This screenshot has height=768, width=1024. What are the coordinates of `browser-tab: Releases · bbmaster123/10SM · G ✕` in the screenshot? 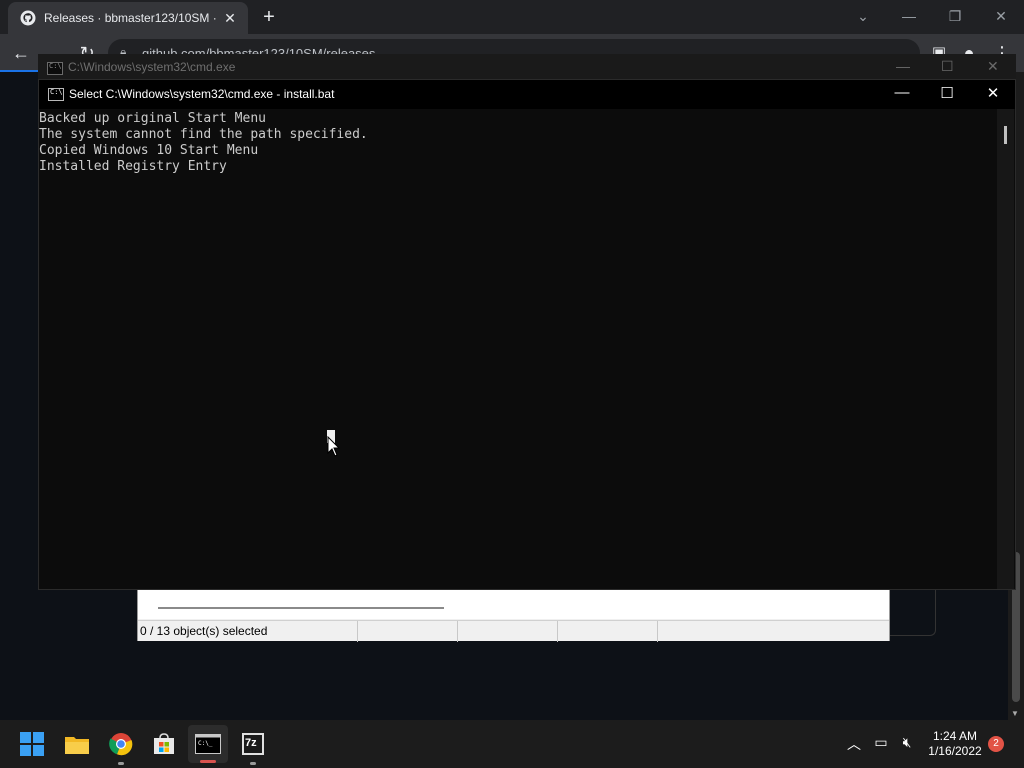 It's located at (128, 18).